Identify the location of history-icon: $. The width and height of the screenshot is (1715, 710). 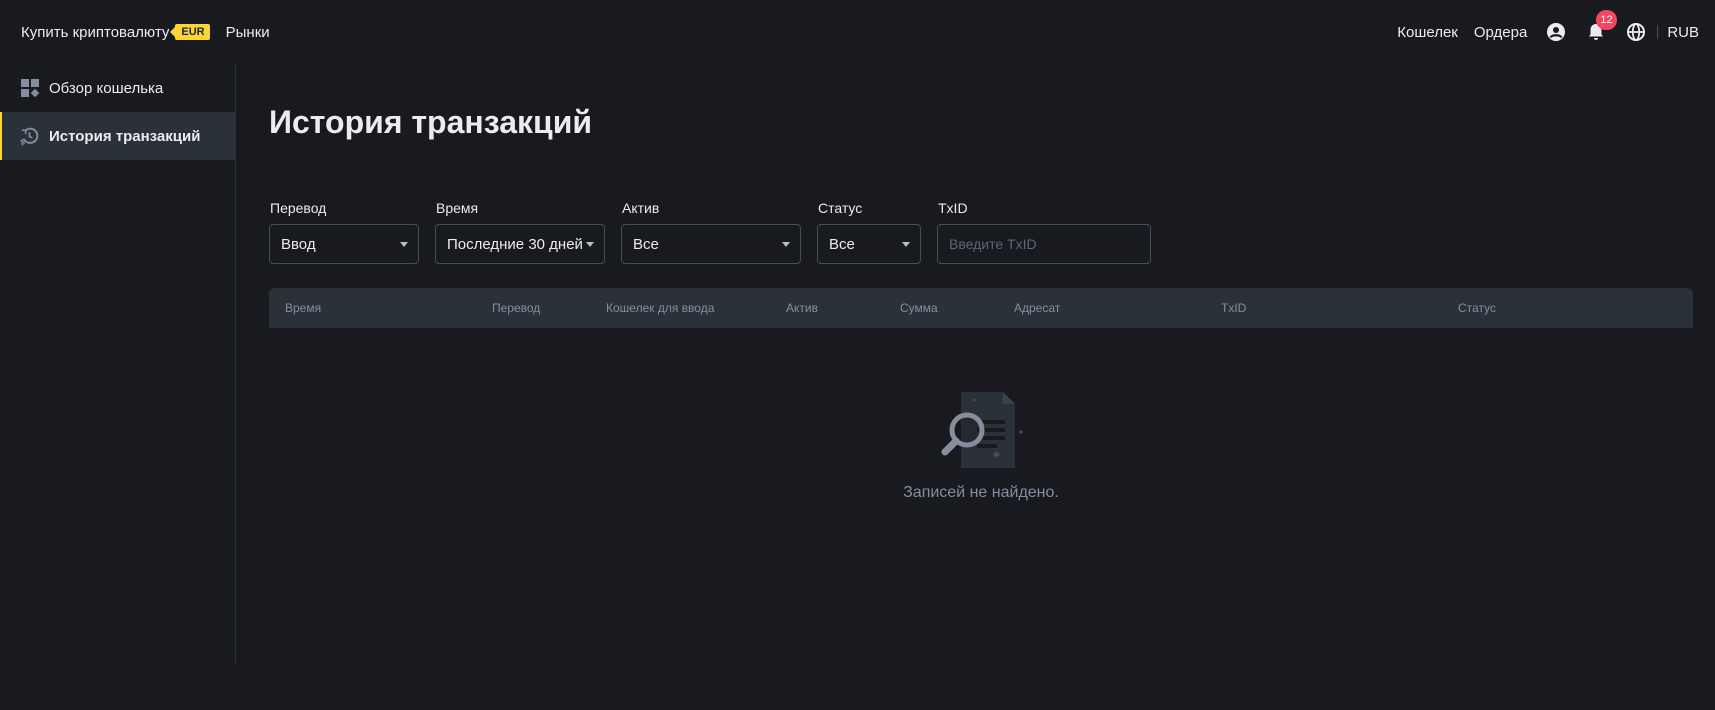
(29, 136).